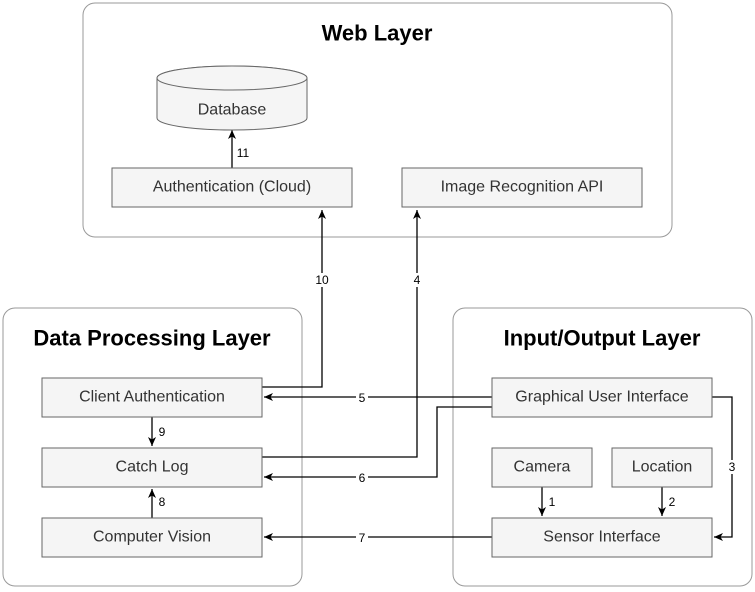 Image resolution: width=755 pixels, height=592 pixels. What do you see at coordinates (417, 280) in the screenshot?
I see `edge-label-4: 4` at bounding box center [417, 280].